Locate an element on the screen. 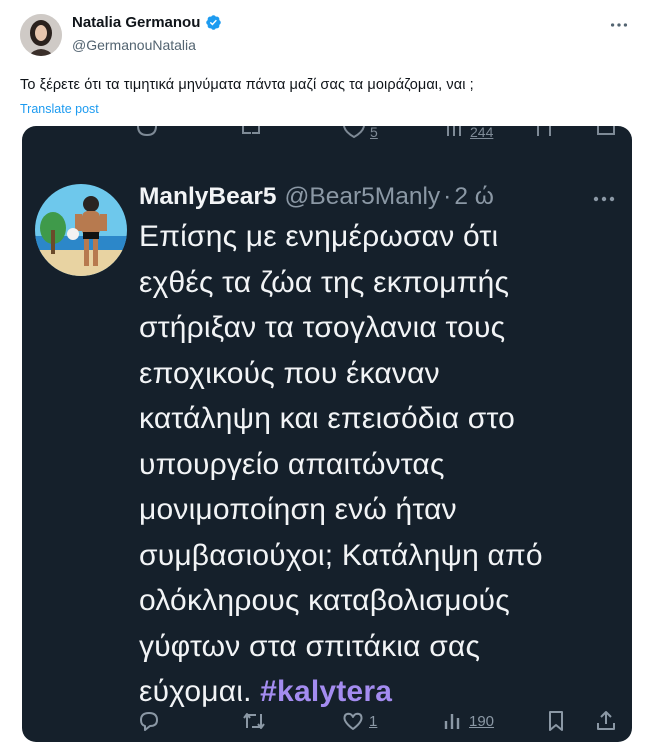 The height and width of the screenshot is (749, 650). repost-action is located at coordinates (254, 721).